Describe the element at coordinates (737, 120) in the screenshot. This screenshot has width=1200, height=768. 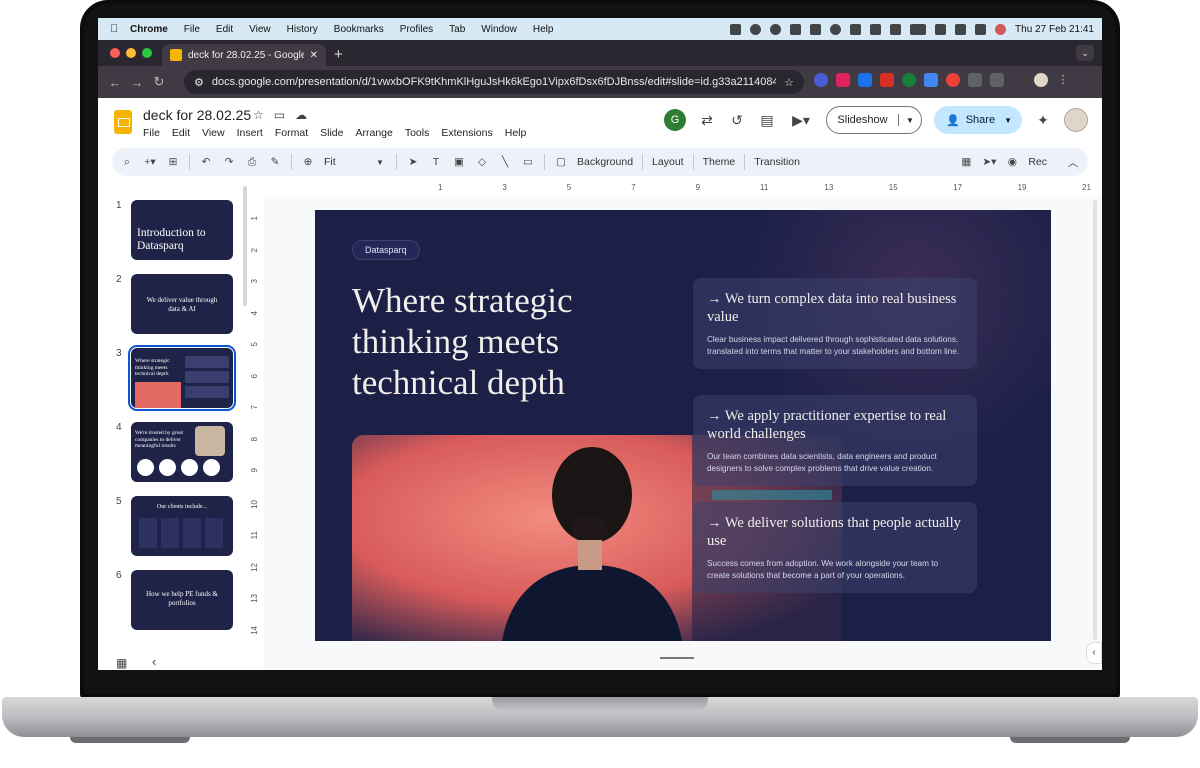
I see `version-history-icon: ↺` at that location.